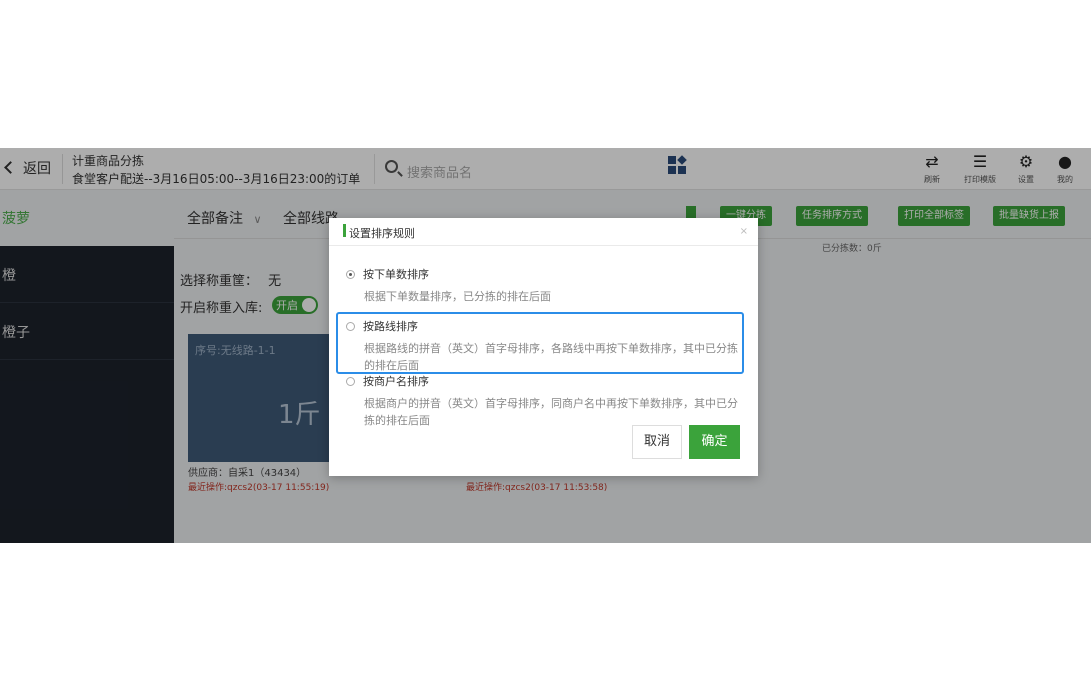 Image resolution: width=1091 pixels, height=691 pixels. What do you see at coordinates (344, 230) in the screenshot?
I see `title-accent` at bounding box center [344, 230].